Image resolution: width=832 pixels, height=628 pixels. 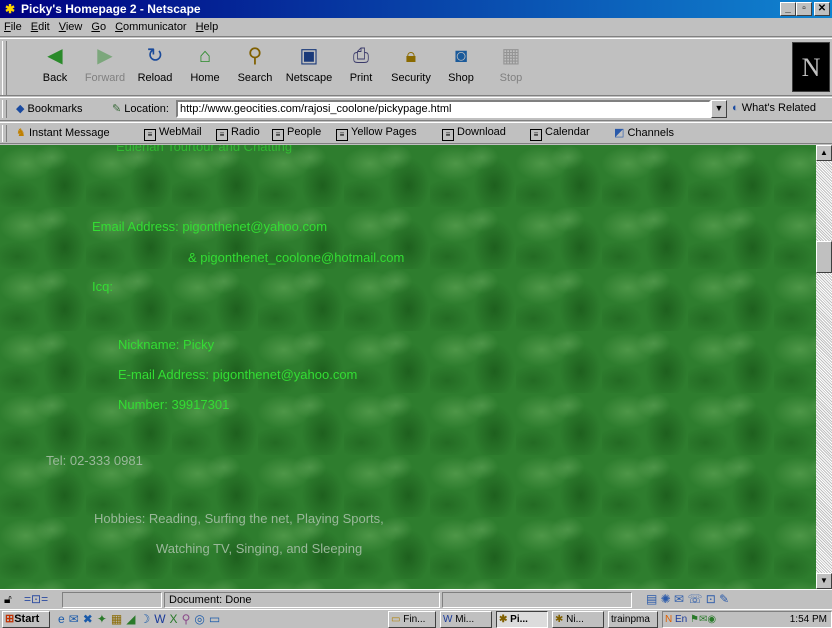 I want to click on location-page-icon: ✎, so click(x=117, y=109).